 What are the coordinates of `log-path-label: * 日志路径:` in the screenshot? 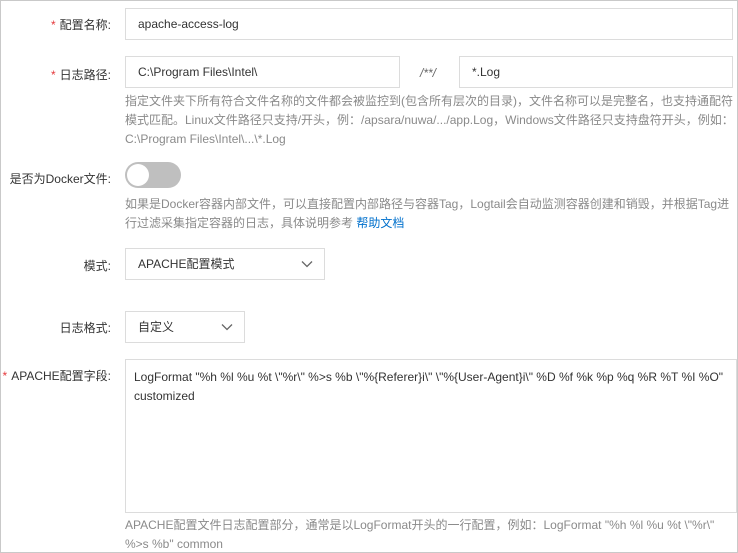 It's located at (80, 75).